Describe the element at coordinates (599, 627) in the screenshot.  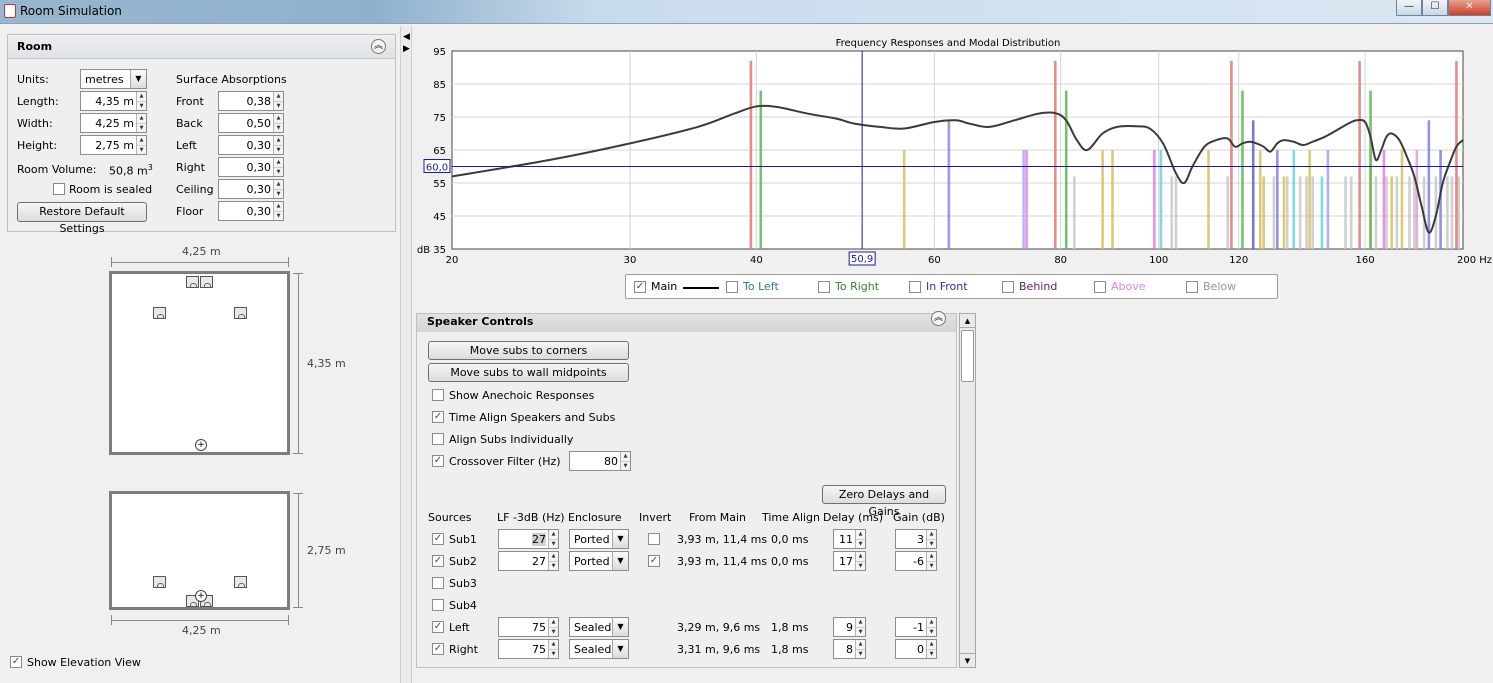
I see `left-enclosure-select: Sealed ▼` at that location.